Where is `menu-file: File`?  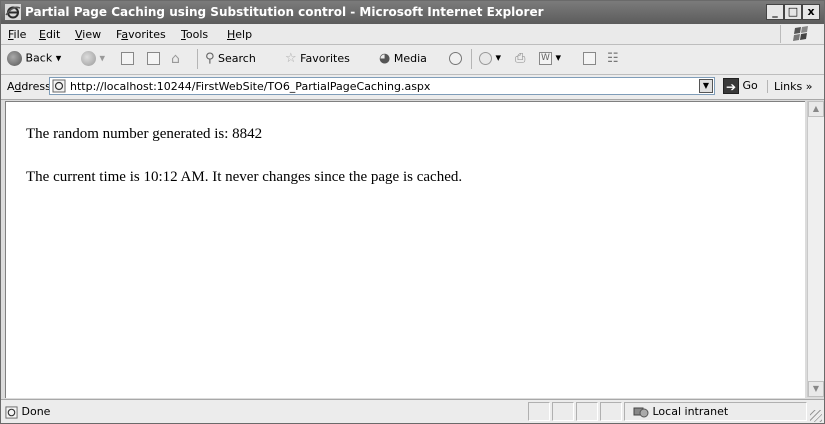 menu-file: File is located at coordinates (17, 34).